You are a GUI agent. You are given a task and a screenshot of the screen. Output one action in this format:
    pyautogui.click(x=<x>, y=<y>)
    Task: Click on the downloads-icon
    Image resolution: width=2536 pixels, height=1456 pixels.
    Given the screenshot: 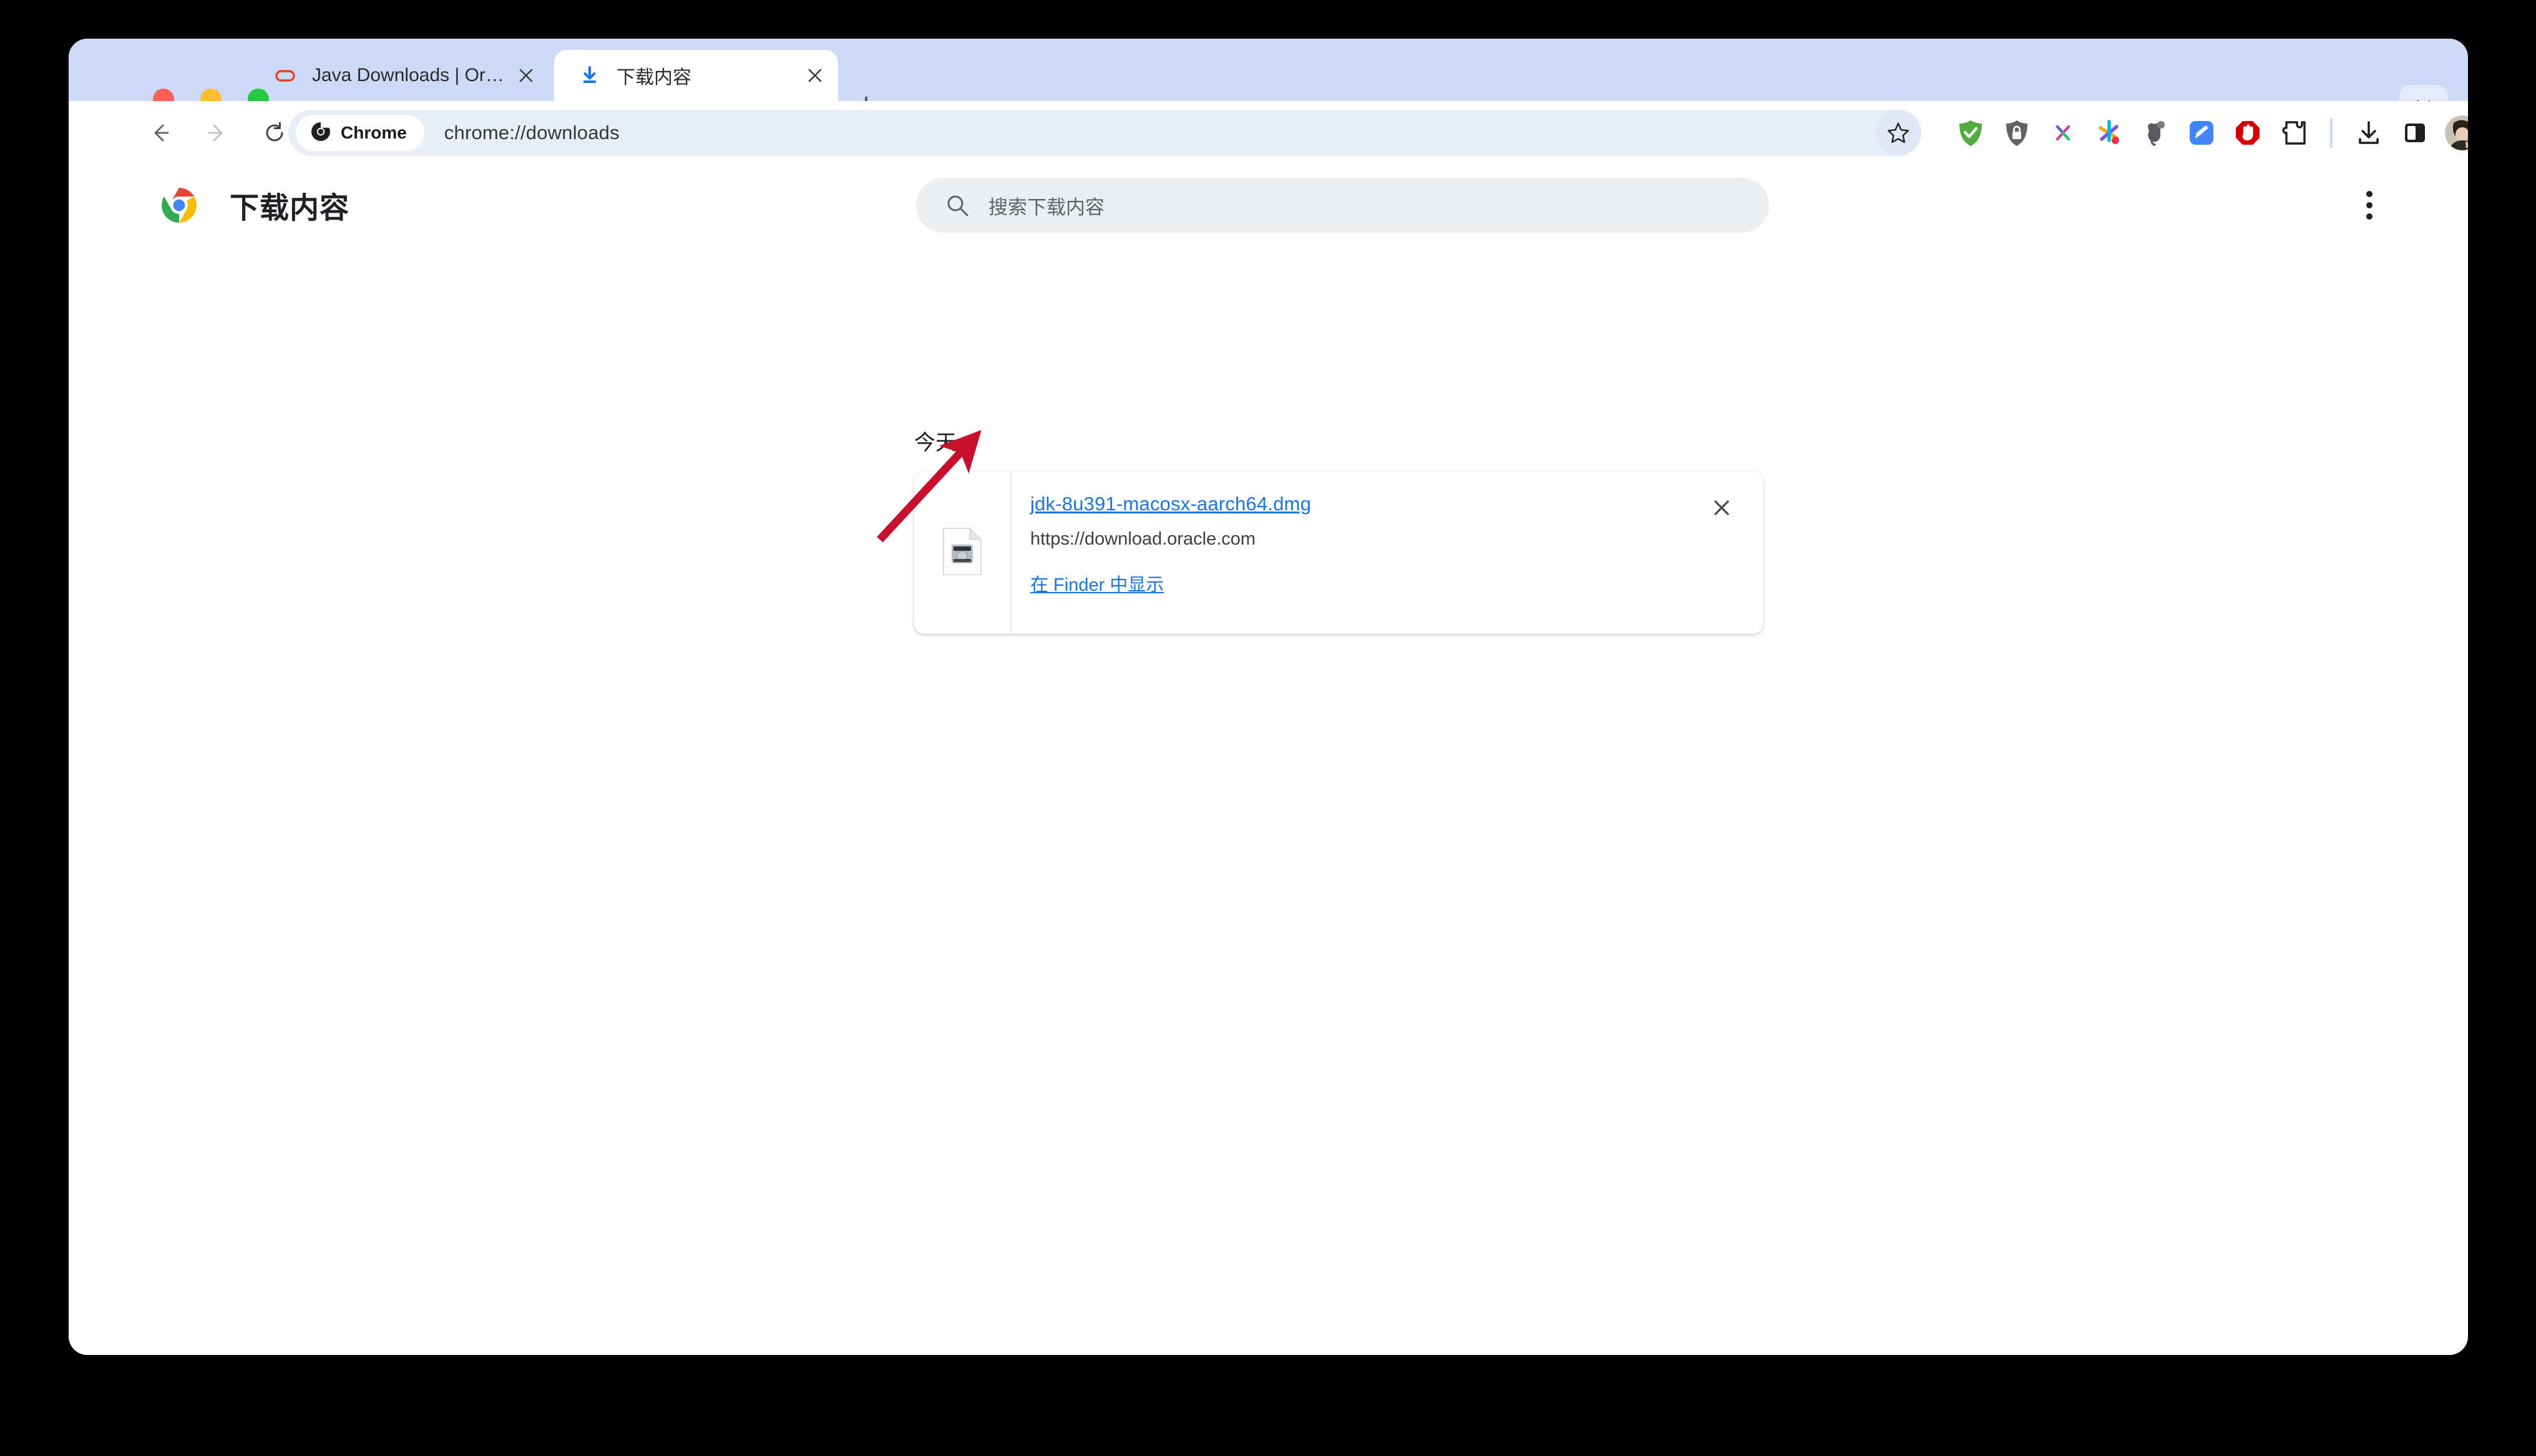 What is the action you would take?
    pyautogui.click(x=2369, y=133)
    